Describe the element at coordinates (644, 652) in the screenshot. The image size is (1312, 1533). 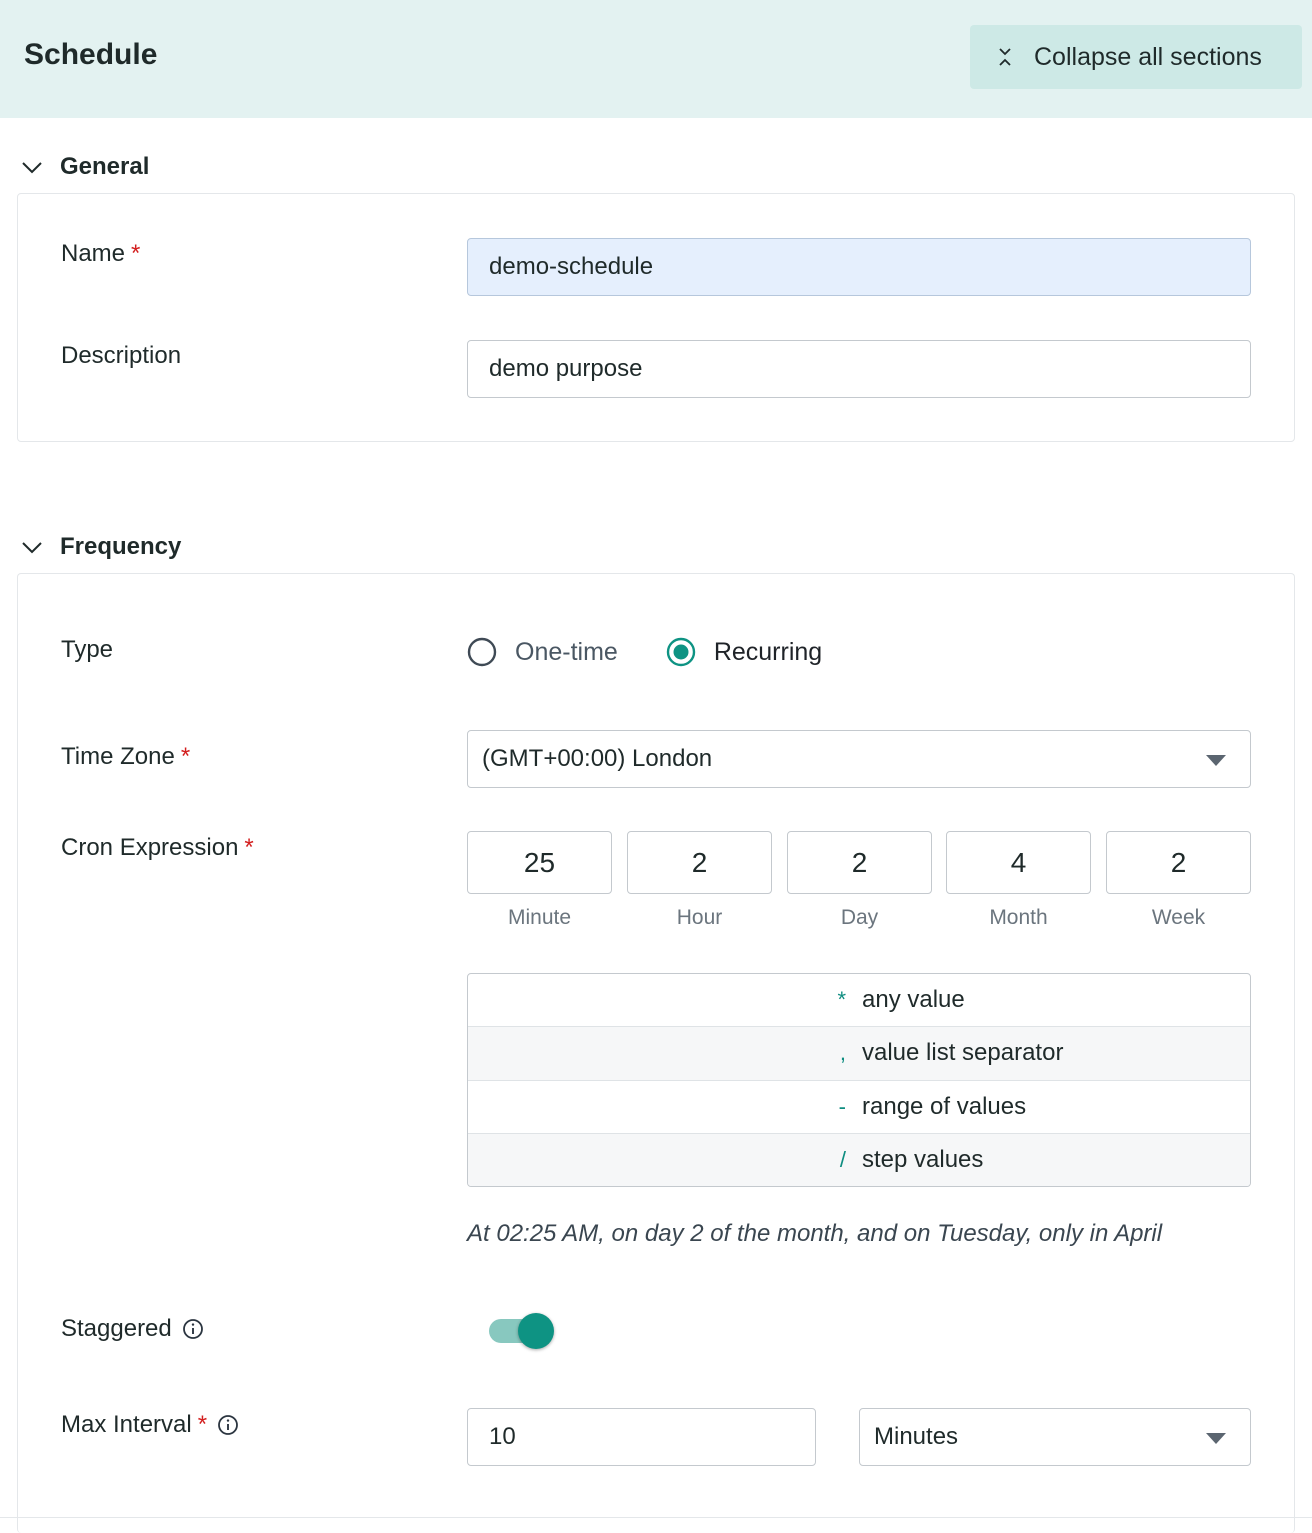
I see `type-radio-group: One-time Recurring` at that location.